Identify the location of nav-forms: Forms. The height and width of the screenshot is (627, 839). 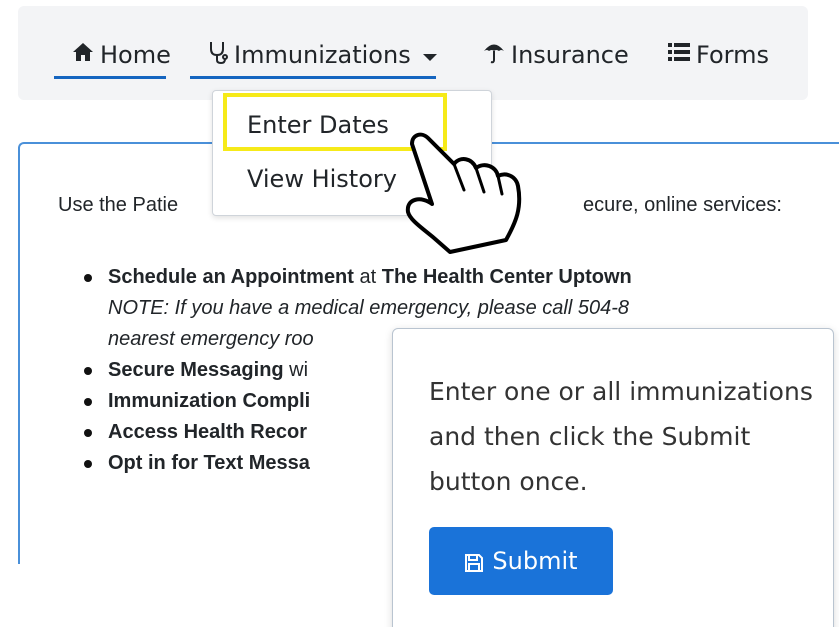
(718, 55).